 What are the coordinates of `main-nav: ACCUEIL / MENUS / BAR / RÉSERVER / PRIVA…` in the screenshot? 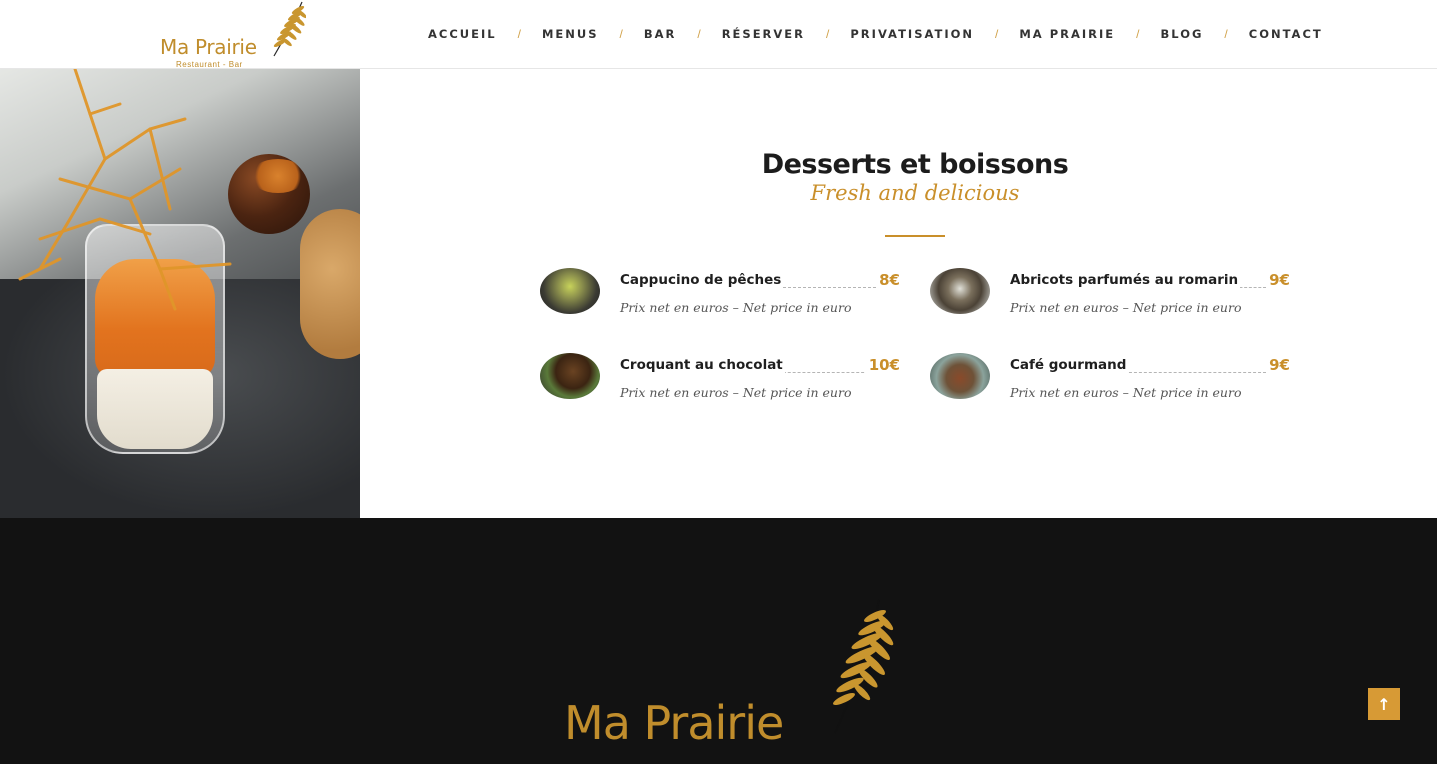 It's located at (875, 34).